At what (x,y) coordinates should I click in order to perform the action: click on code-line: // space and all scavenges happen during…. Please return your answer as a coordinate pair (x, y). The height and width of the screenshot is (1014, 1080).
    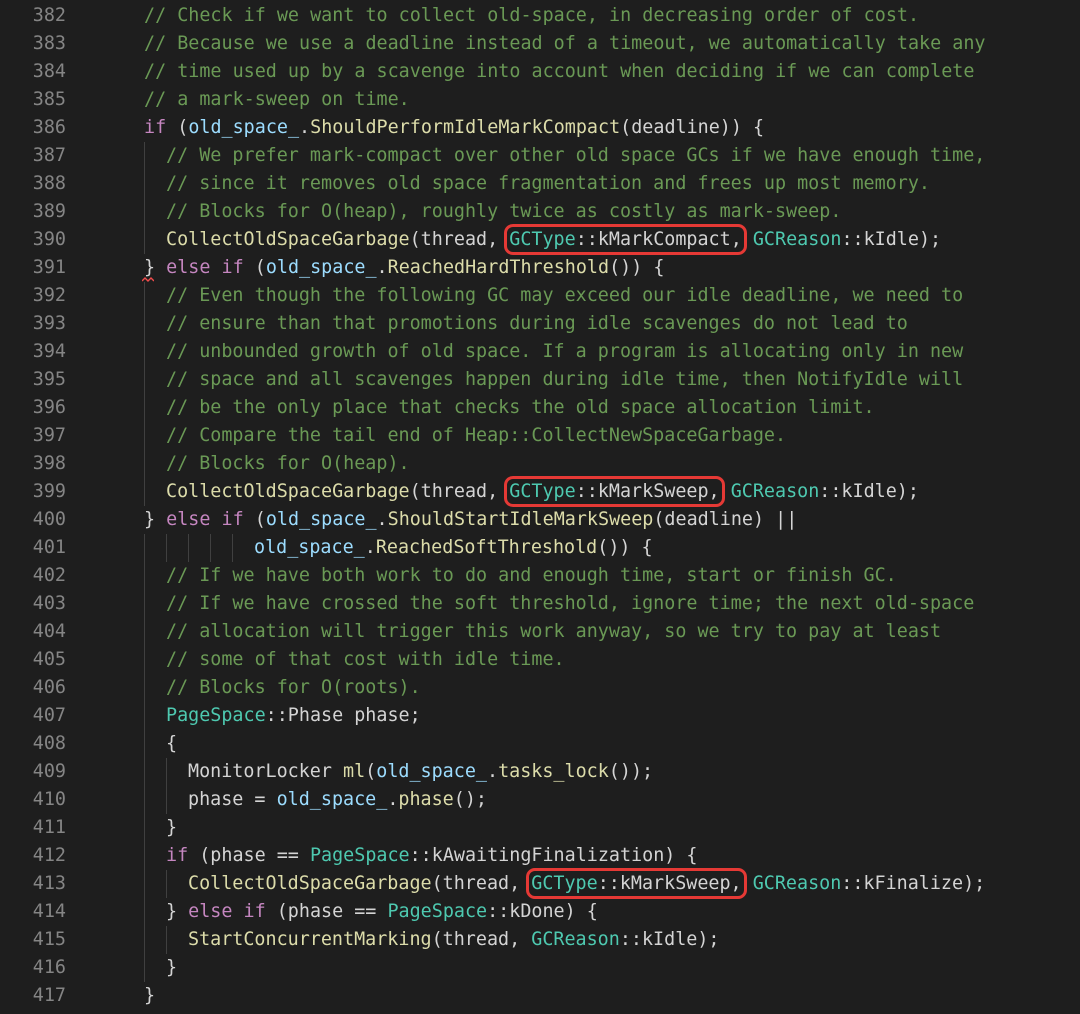
    Looking at the image, I should click on (564, 380).